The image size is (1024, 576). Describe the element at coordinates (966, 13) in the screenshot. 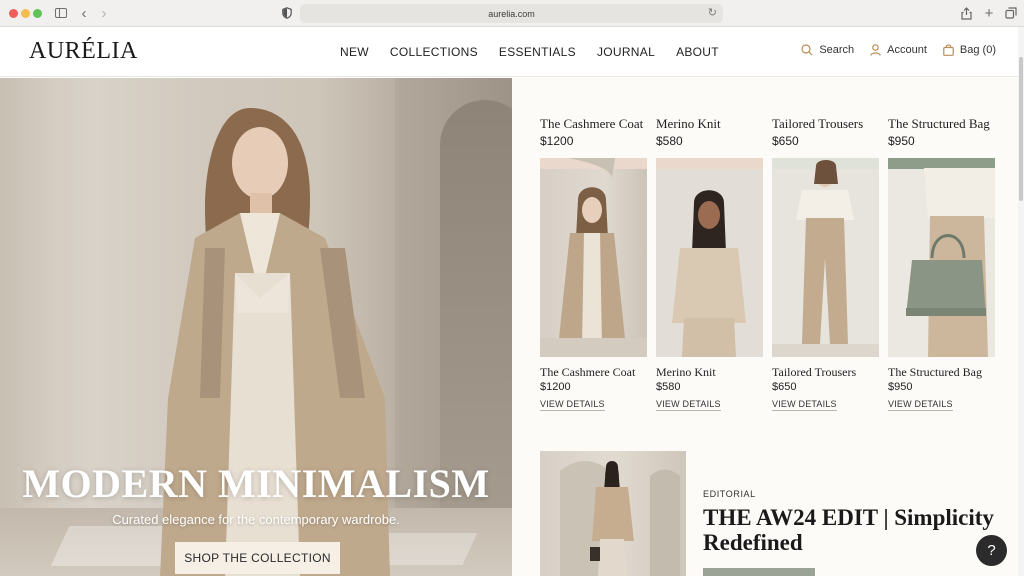

I see `share-icon` at that location.